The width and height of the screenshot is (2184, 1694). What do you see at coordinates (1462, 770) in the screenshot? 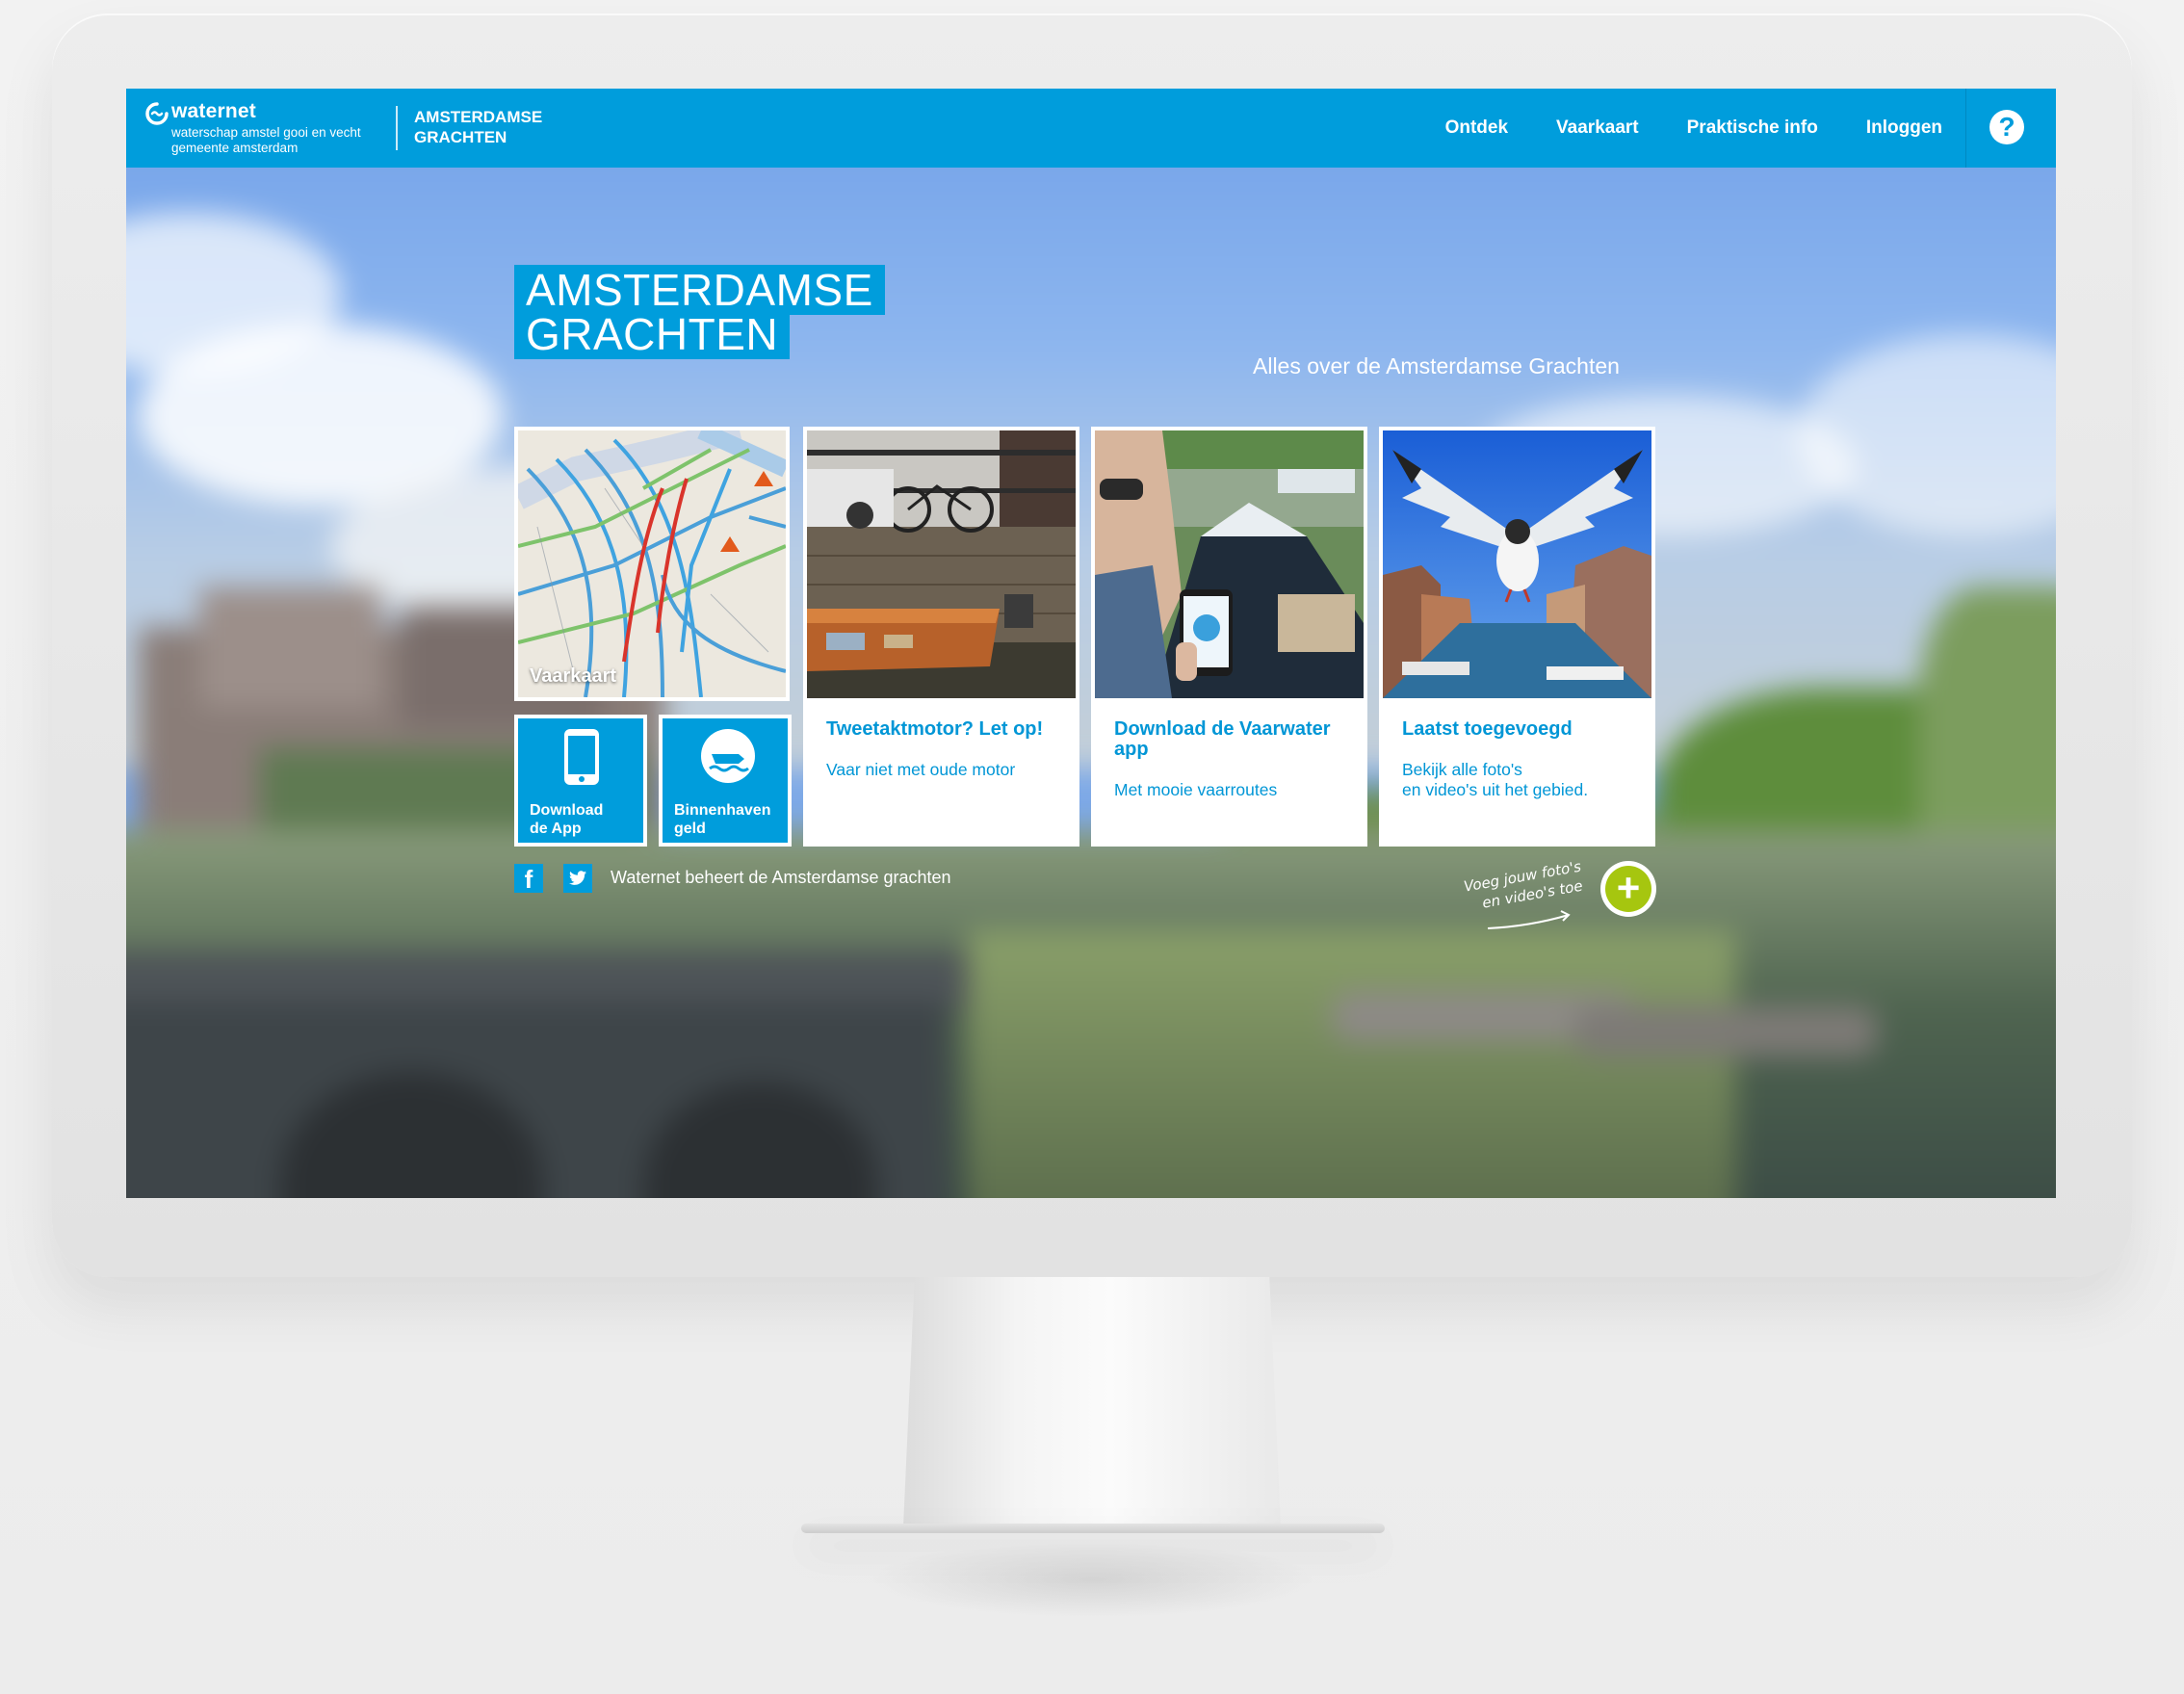
I see `card-description-line1: Bekijk alle foto's` at bounding box center [1462, 770].